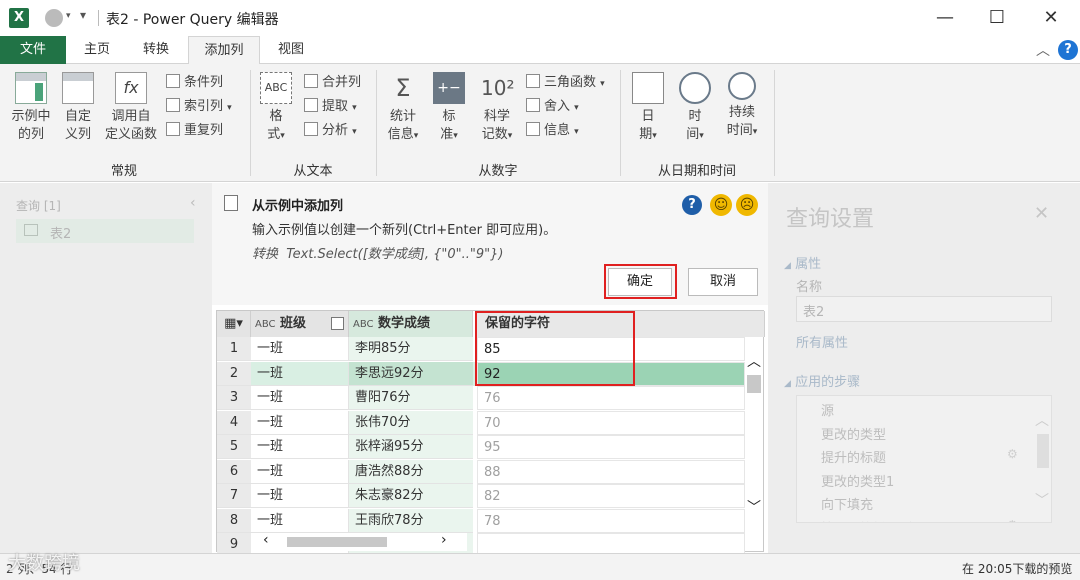 The height and width of the screenshot is (580, 1080). I want to click on example-input-cell: 70, so click(611, 422).